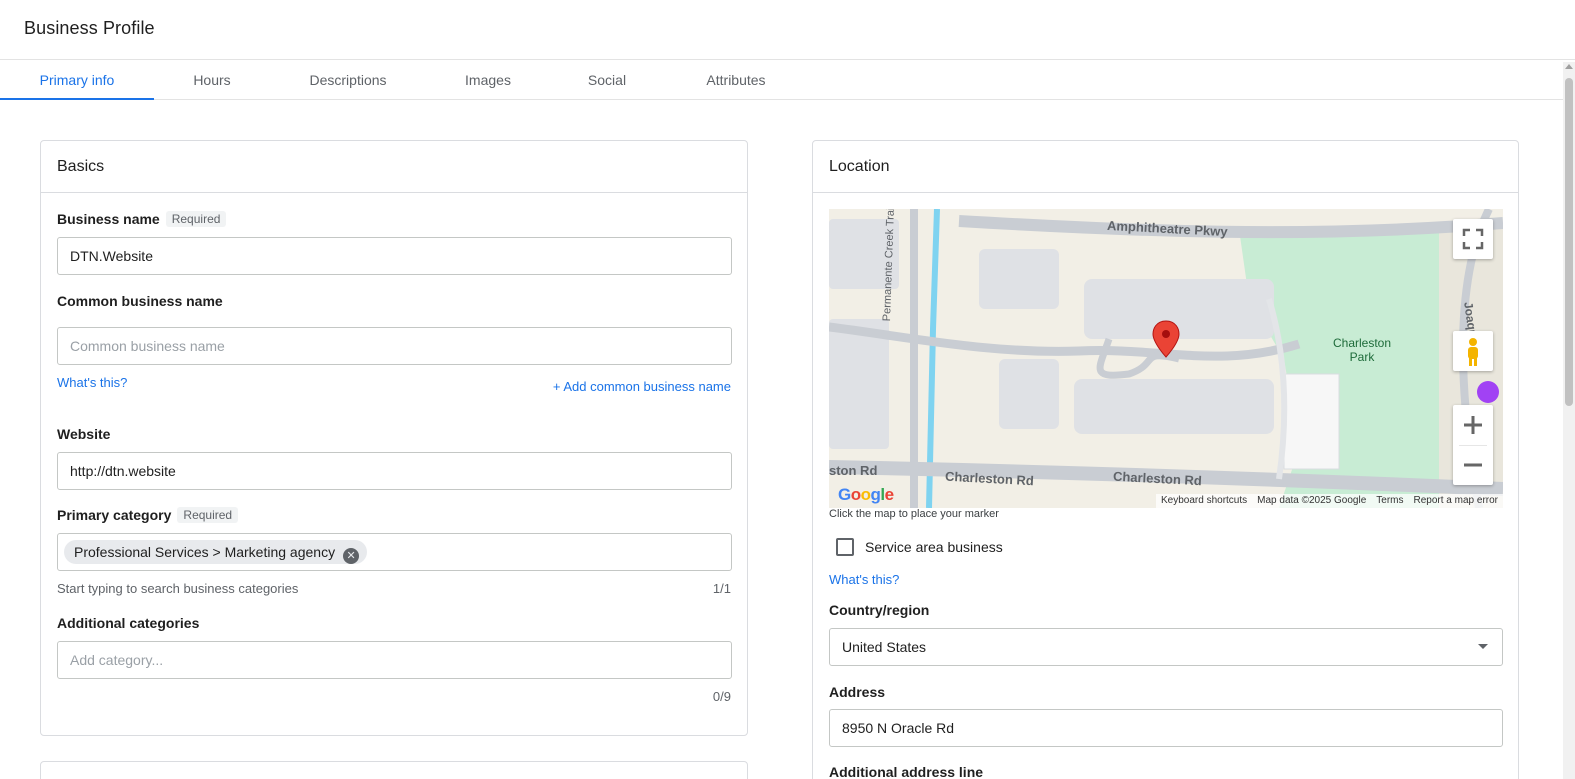 This screenshot has width=1575, height=779. Describe the element at coordinates (1456, 500) in the screenshot. I see `report-map-error-link: Report a map error` at that location.